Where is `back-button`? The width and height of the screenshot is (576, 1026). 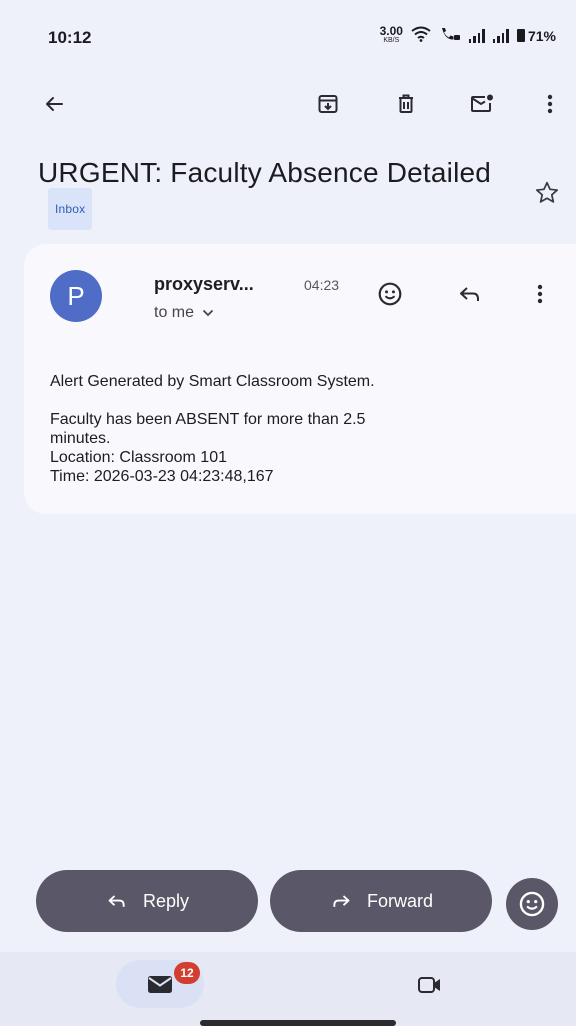
back-button is located at coordinates (54, 104).